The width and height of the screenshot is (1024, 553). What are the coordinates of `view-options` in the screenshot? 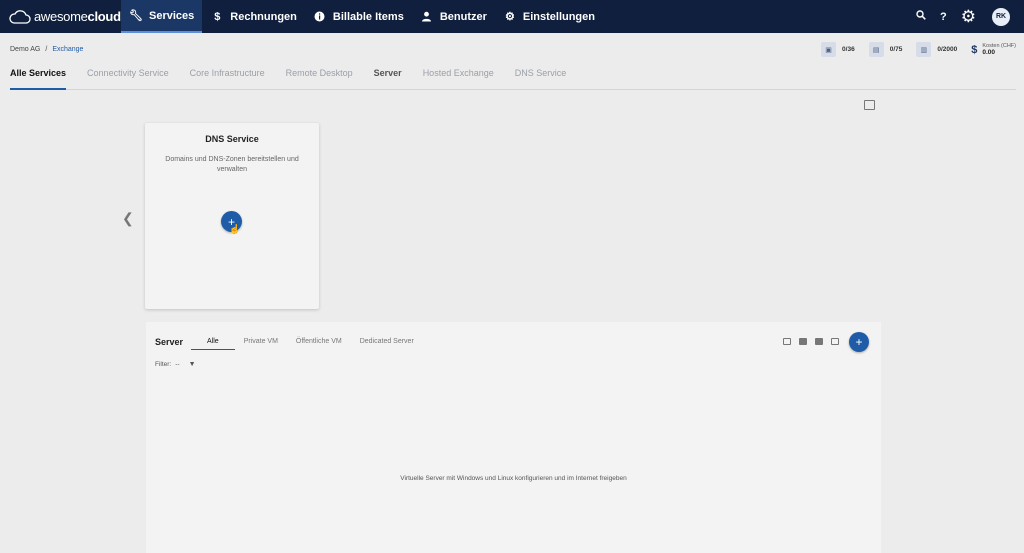 It's located at (811, 341).